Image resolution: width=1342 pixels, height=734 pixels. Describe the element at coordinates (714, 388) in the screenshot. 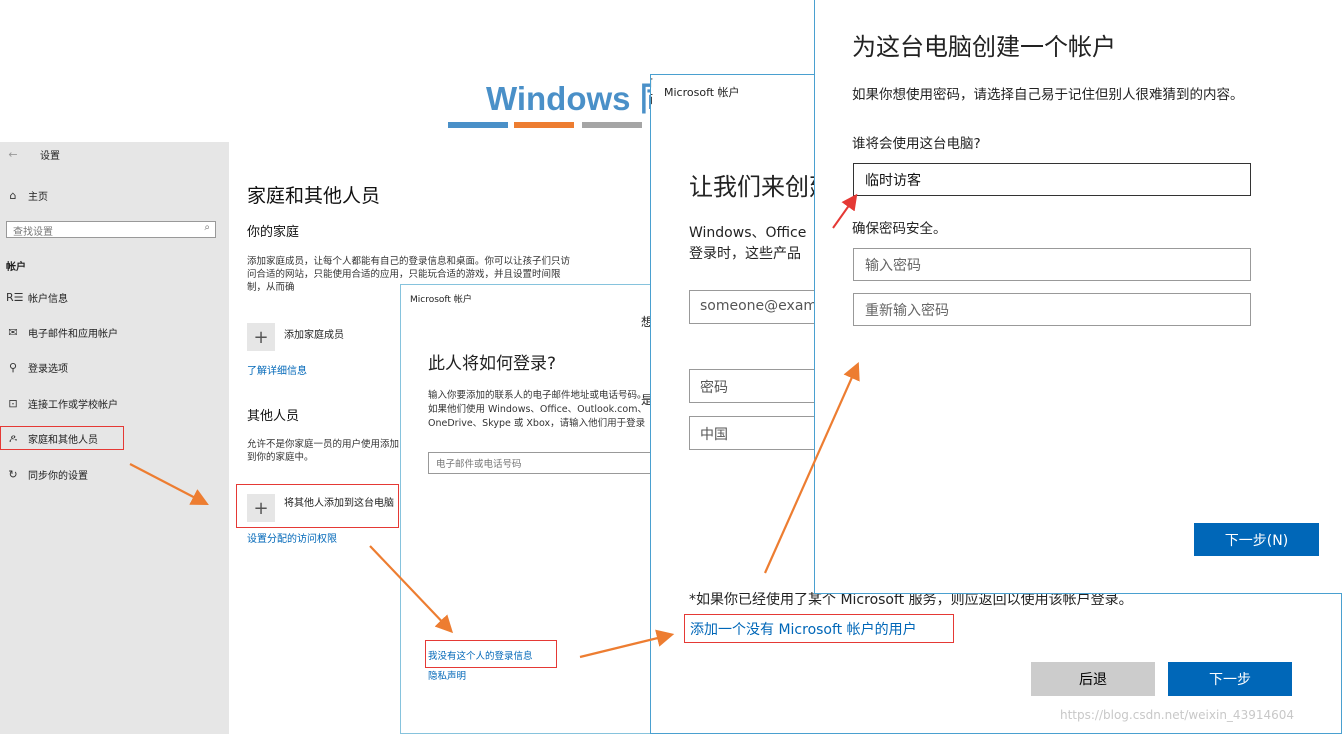

I see `password-placeholder: 密码` at that location.